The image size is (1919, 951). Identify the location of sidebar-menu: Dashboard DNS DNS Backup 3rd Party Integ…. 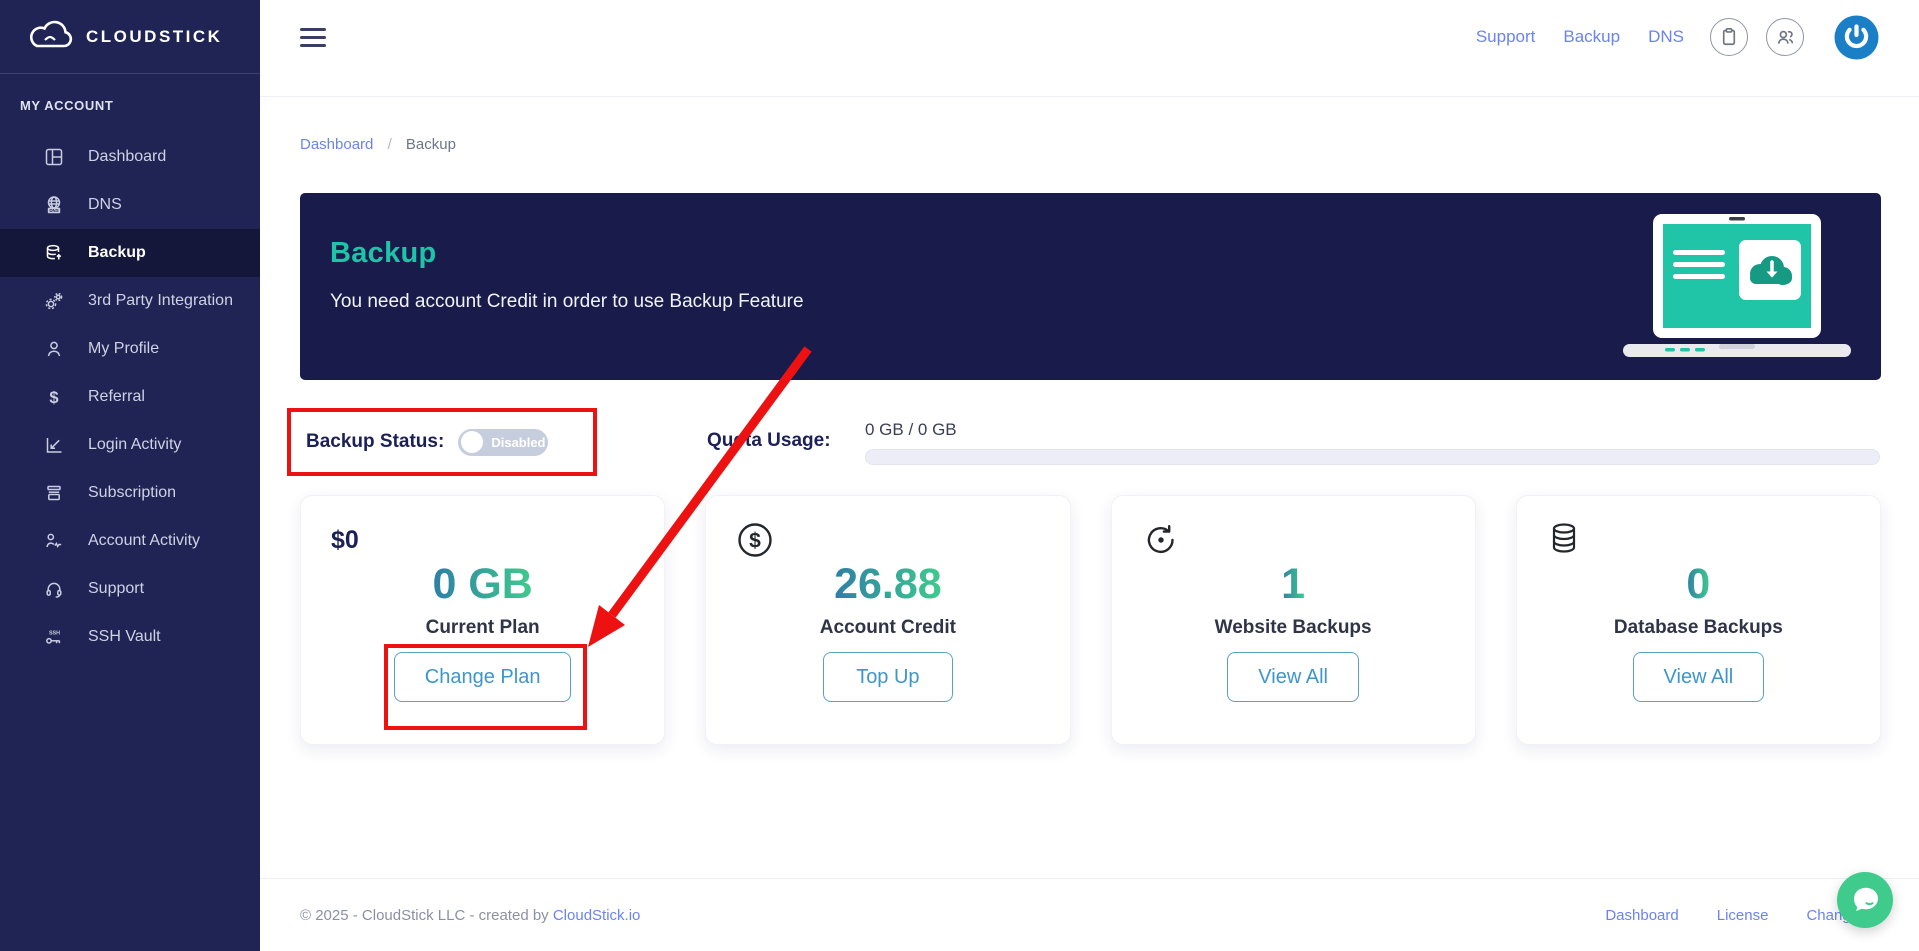
(130, 397).